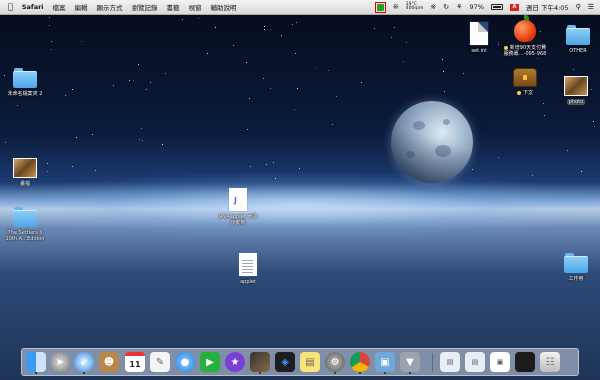 This screenshot has height=380, width=600. Describe the element at coordinates (475, 362) in the screenshot. I see `documents-stack-icon: ▤` at that location.